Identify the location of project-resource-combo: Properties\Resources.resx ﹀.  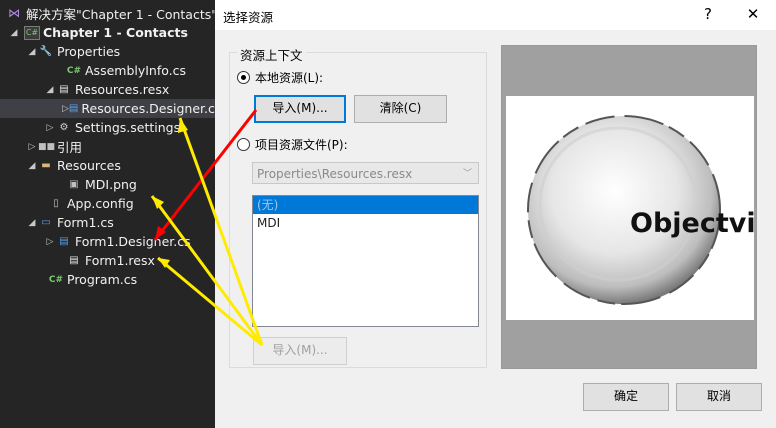
(365, 173).